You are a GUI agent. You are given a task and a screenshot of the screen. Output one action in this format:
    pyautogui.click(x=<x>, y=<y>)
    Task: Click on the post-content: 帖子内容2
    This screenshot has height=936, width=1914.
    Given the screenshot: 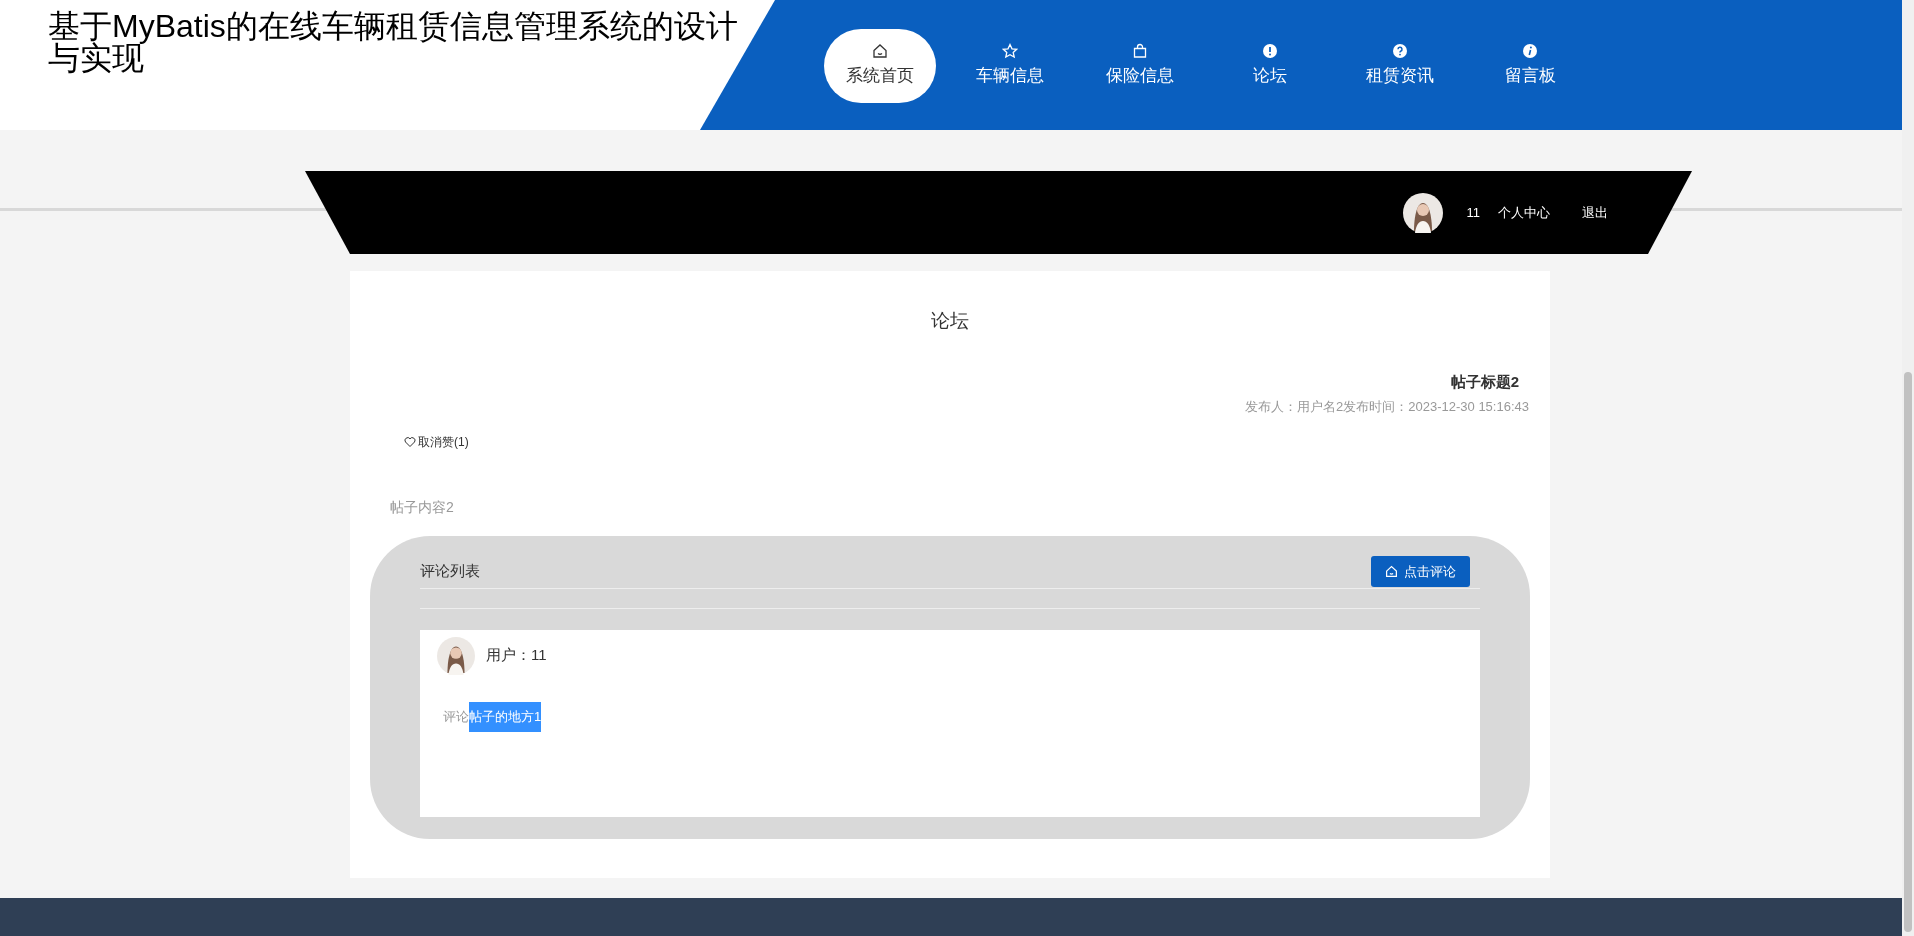 What is the action you would take?
    pyautogui.click(x=422, y=507)
    